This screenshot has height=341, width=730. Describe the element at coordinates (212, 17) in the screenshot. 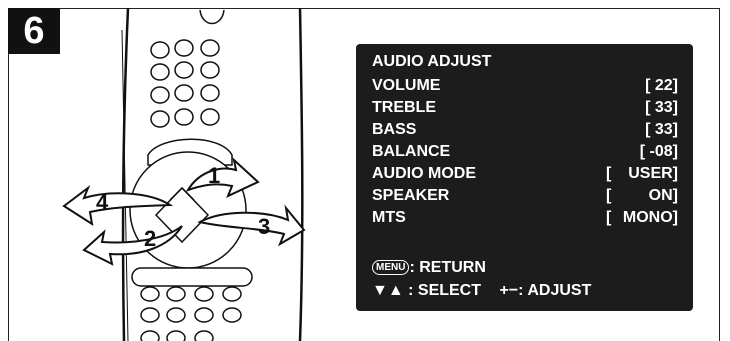

I see `top-button` at that location.